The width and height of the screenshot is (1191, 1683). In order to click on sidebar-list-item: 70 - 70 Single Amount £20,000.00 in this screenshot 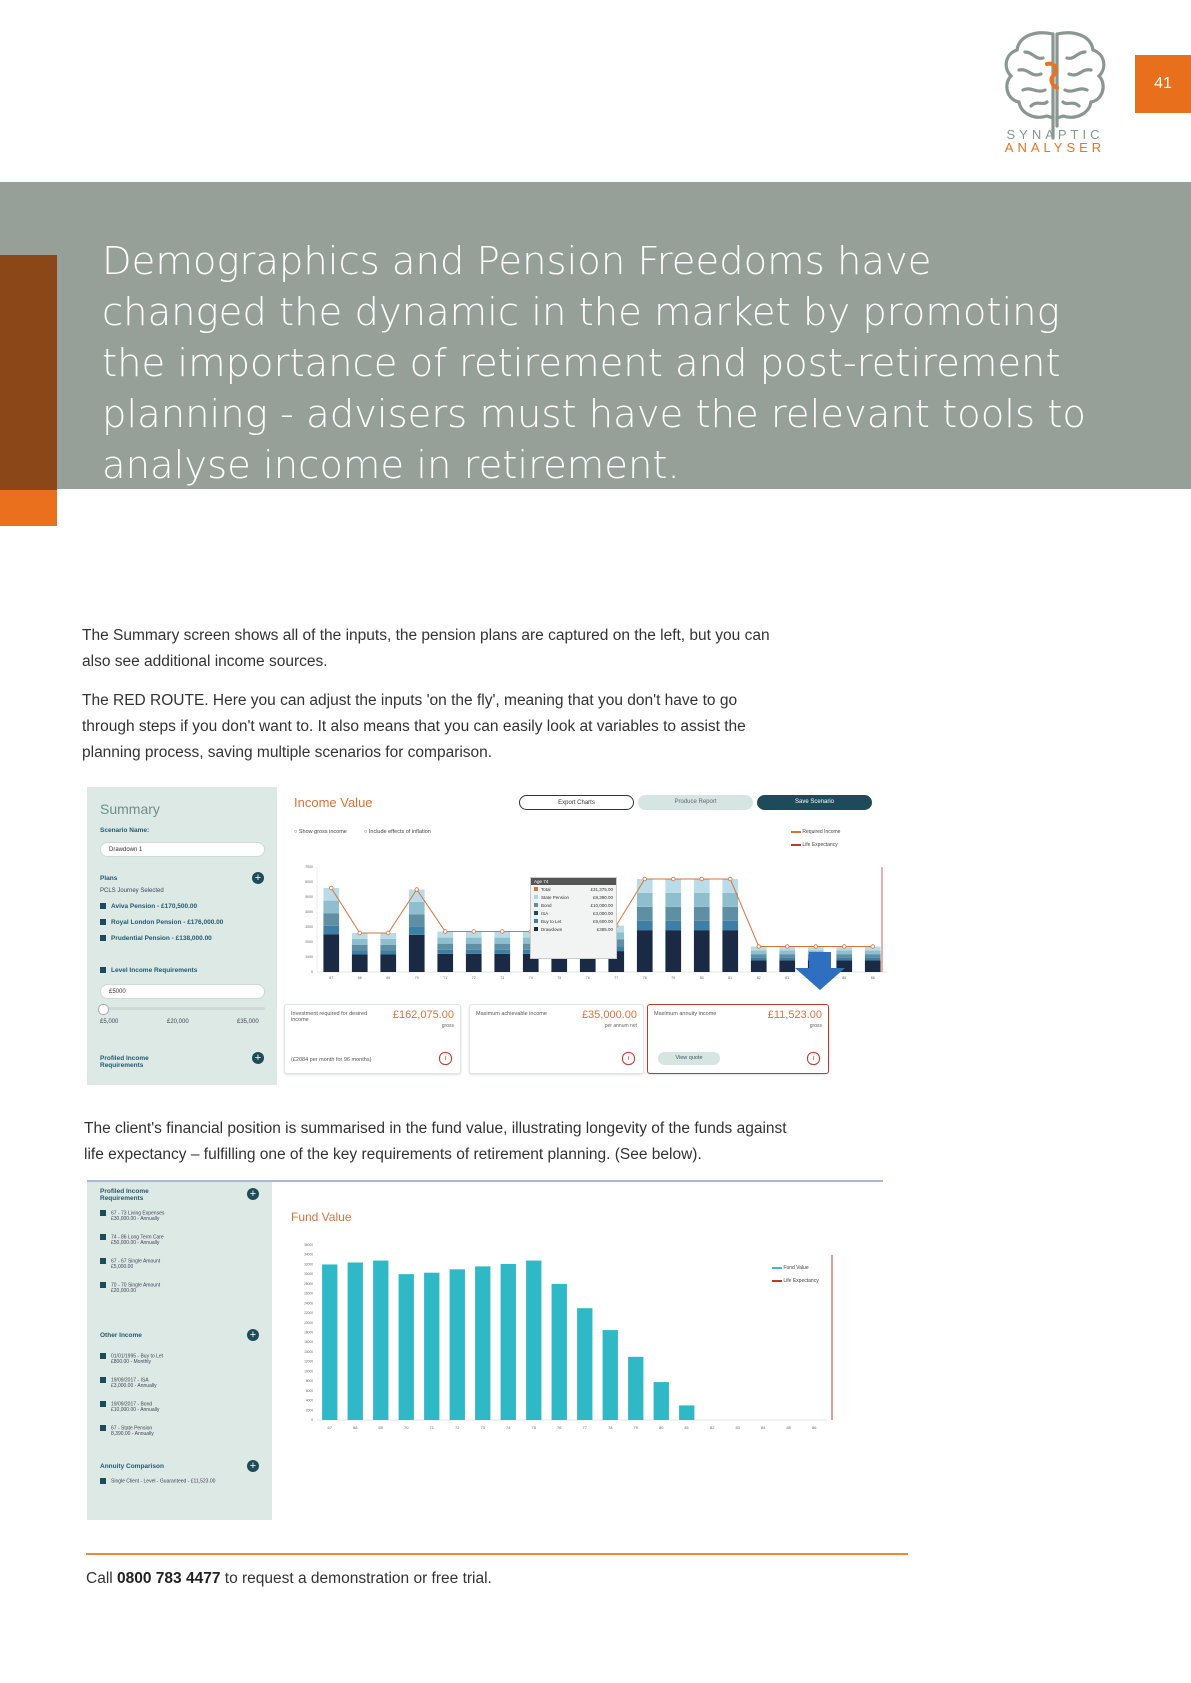, I will do `click(130, 1288)`.